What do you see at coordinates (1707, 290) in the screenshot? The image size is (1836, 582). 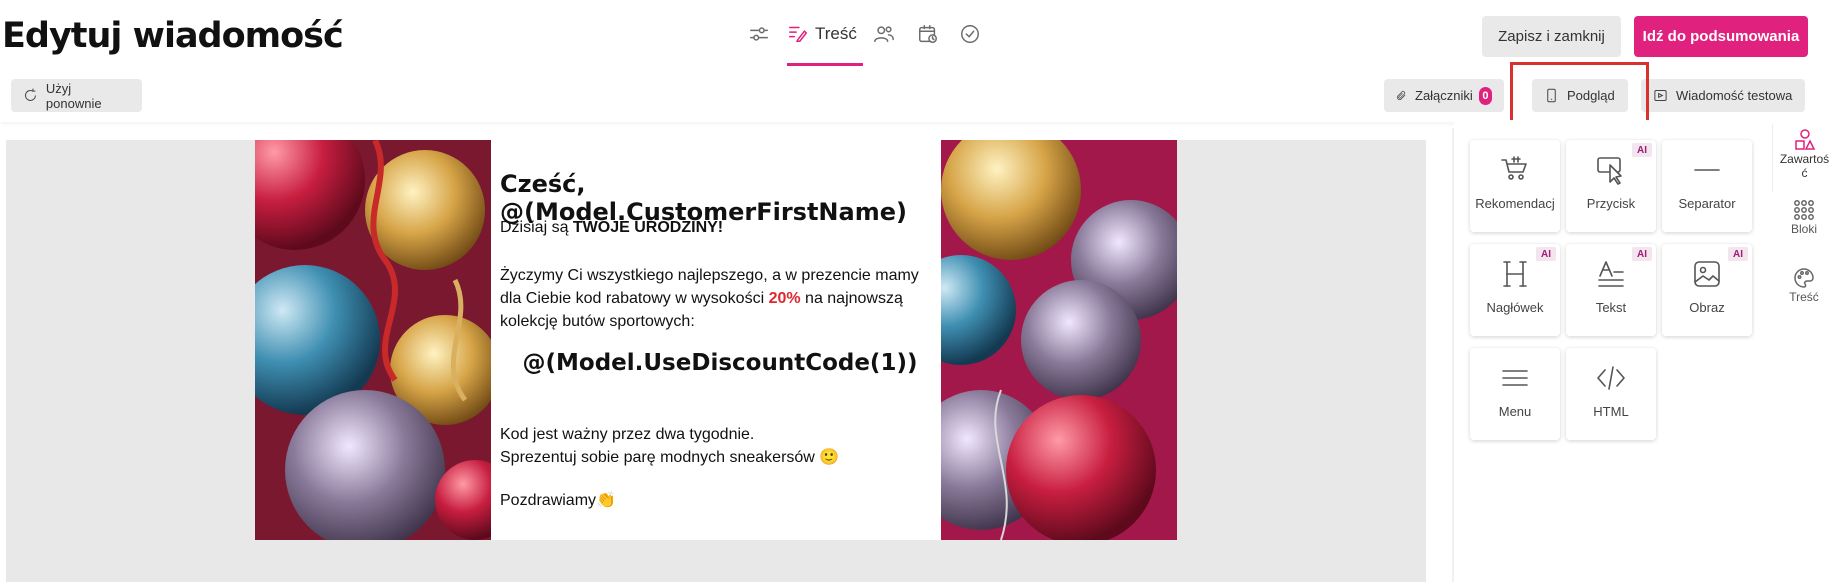 I see `block-tile-6: Obraz AI` at bounding box center [1707, 290].